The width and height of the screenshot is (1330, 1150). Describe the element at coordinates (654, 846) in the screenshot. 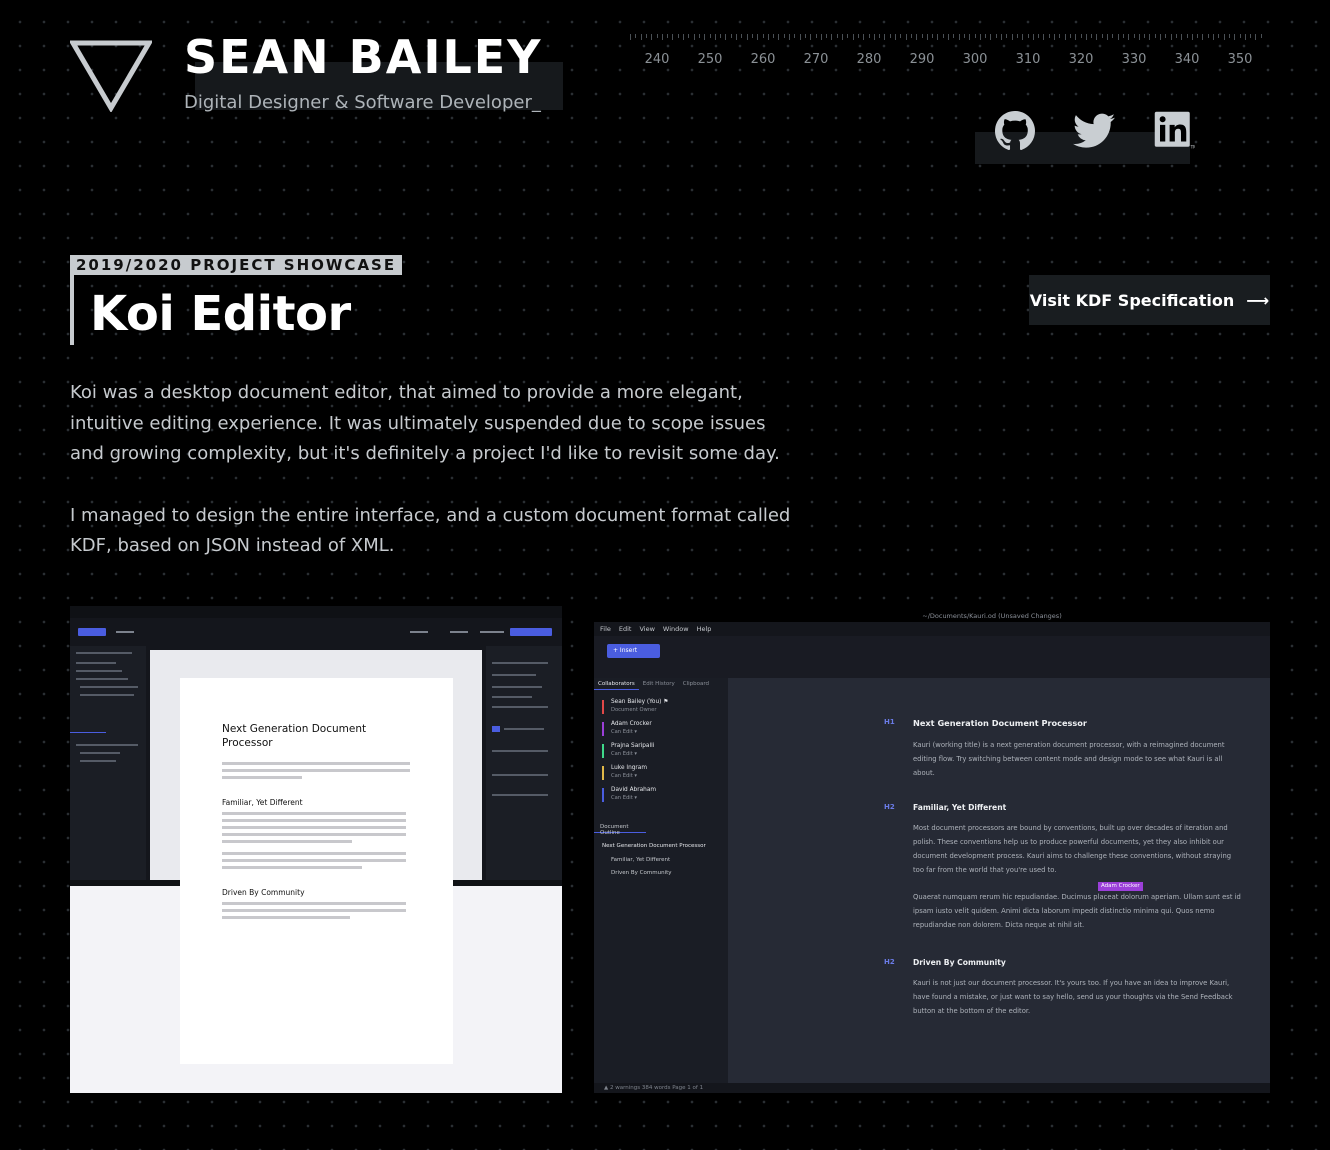

I see `outline-item: Next Generation Document Processor` at that location.